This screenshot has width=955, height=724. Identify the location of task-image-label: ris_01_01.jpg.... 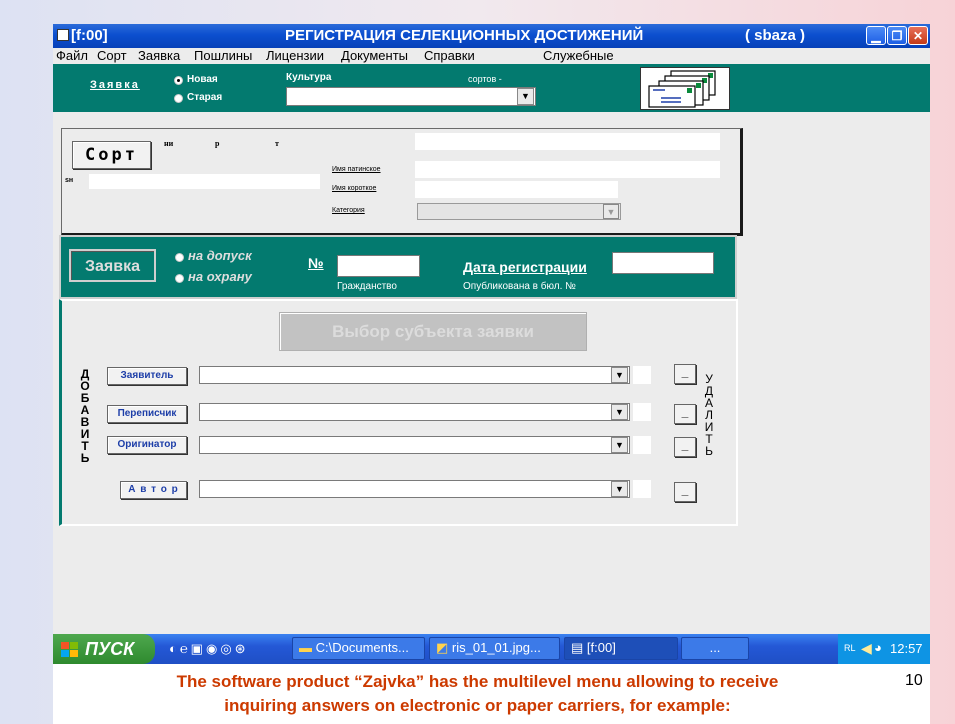
(496, 647).